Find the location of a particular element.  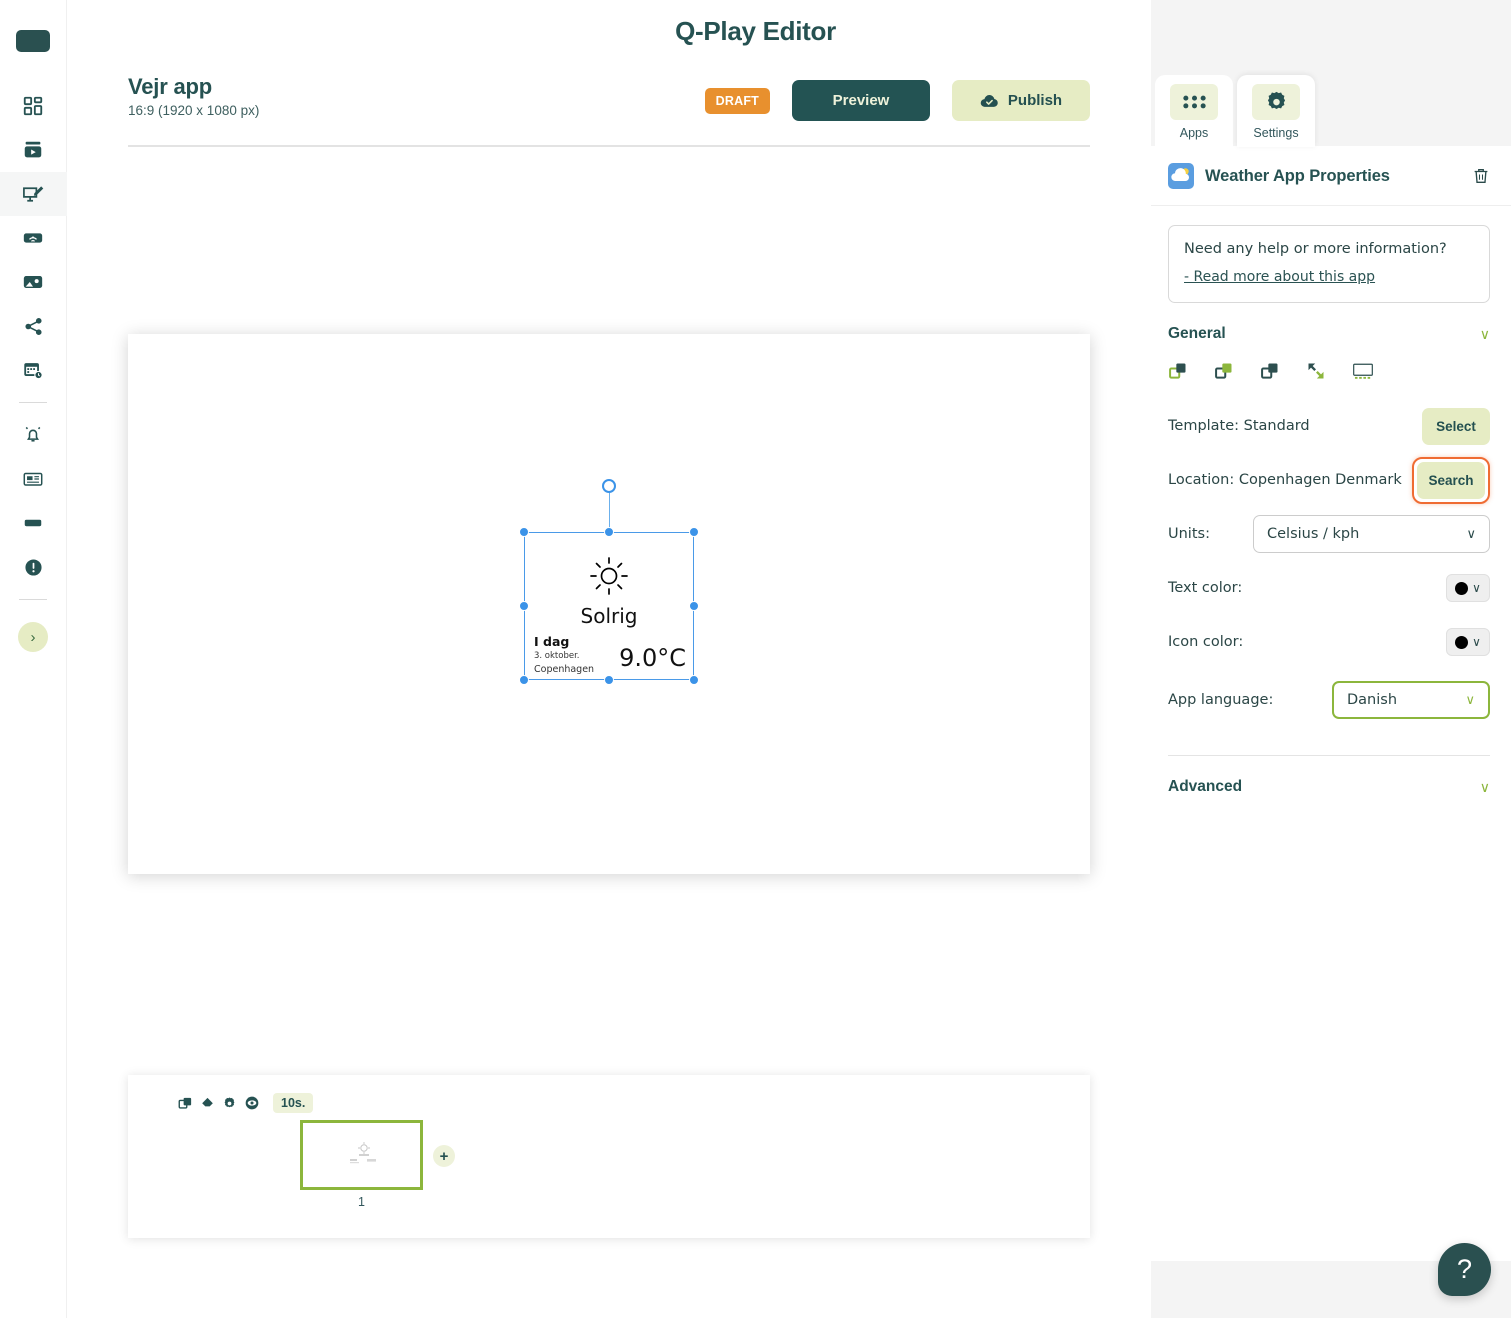

fit-to-screen-icon is located at coordinates (1316, 371).